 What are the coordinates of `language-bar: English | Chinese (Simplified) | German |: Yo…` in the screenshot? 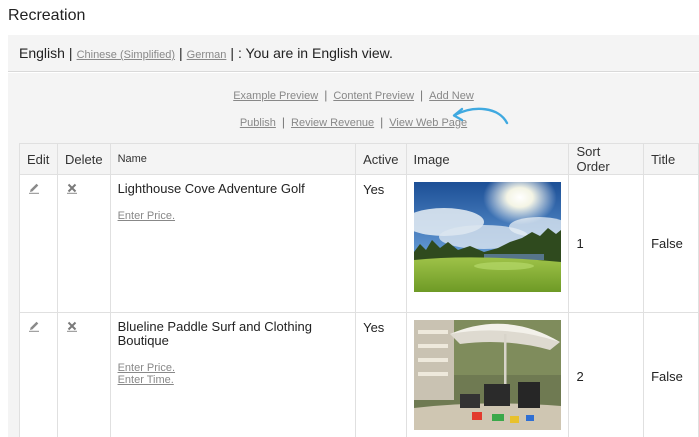 It's located at (353, 53).